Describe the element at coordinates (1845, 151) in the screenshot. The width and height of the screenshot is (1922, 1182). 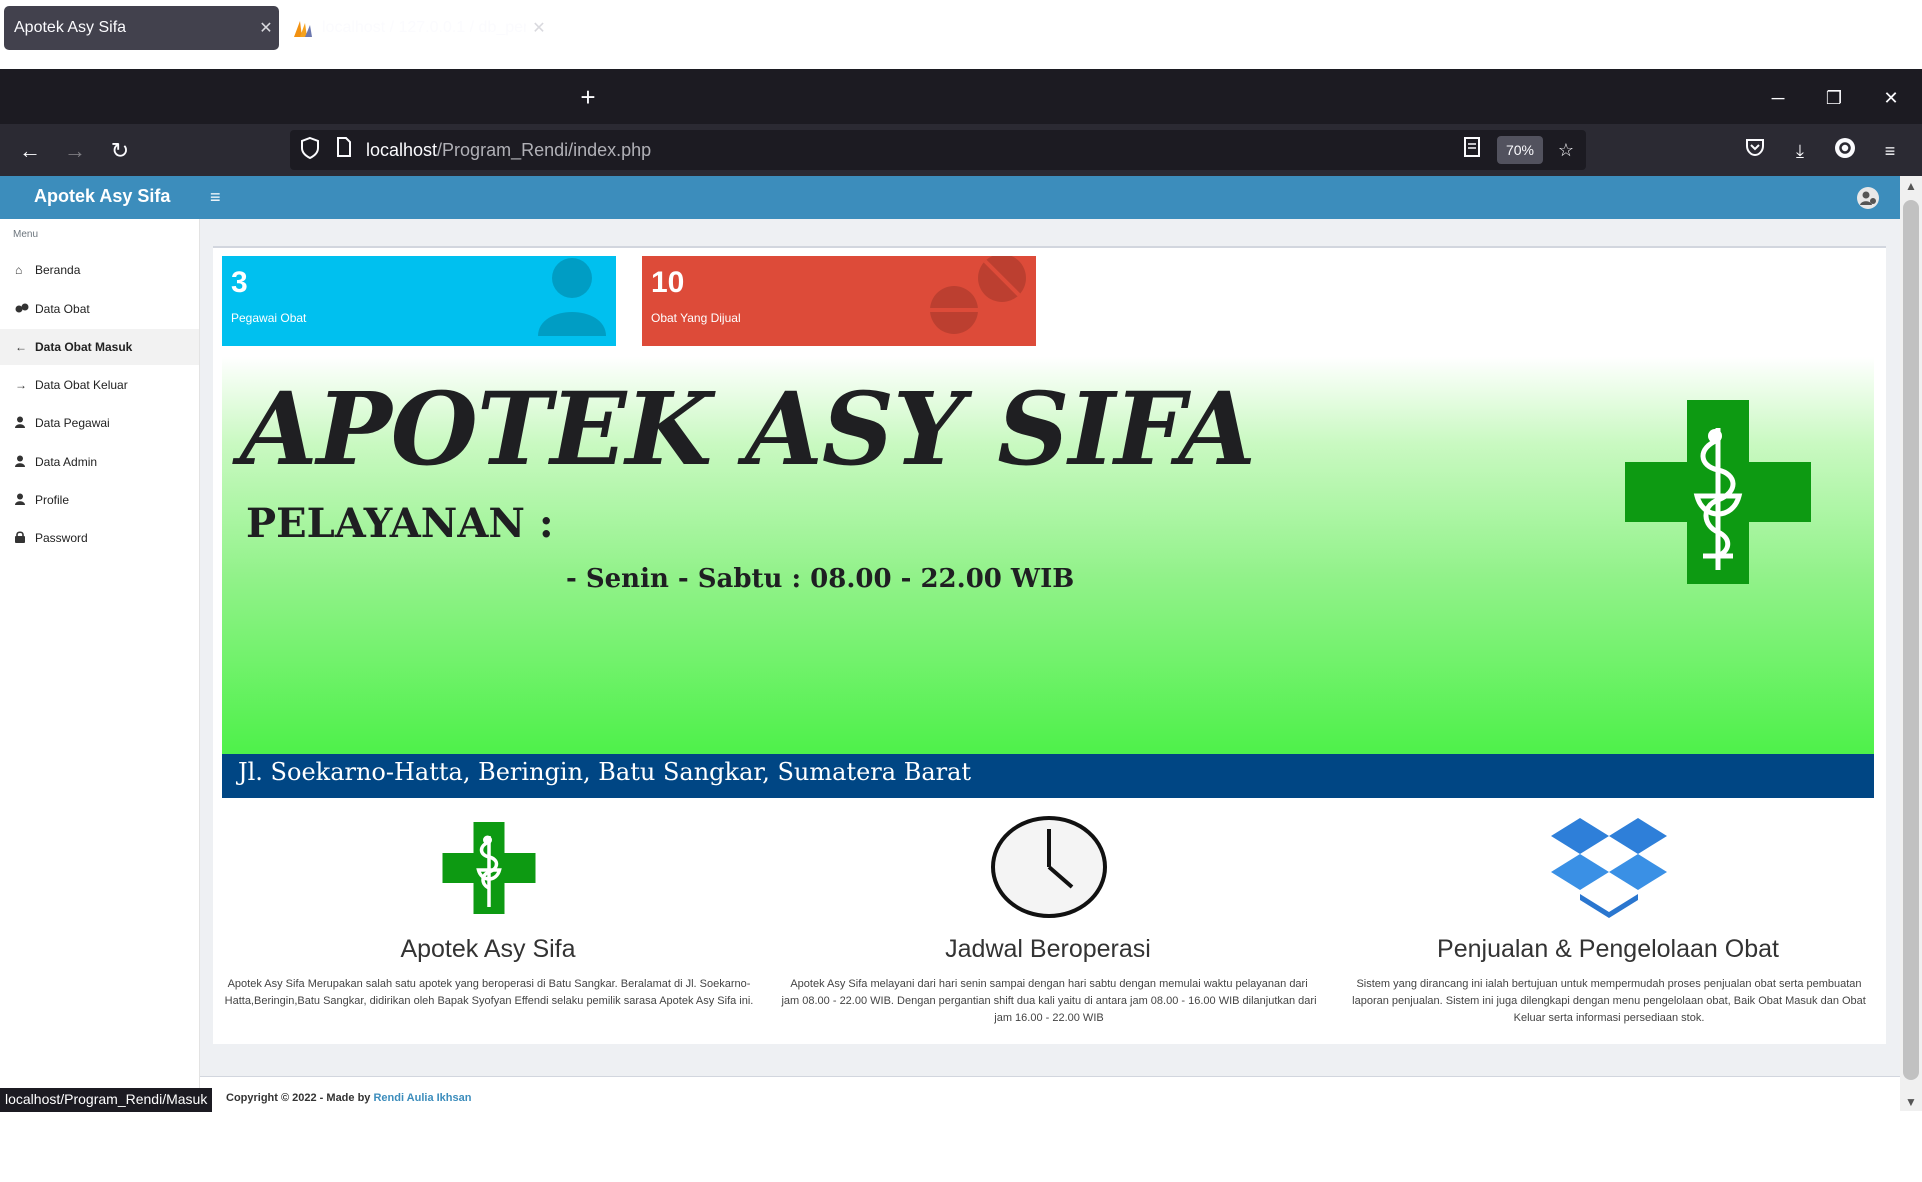
I see `account-icon` at that location.